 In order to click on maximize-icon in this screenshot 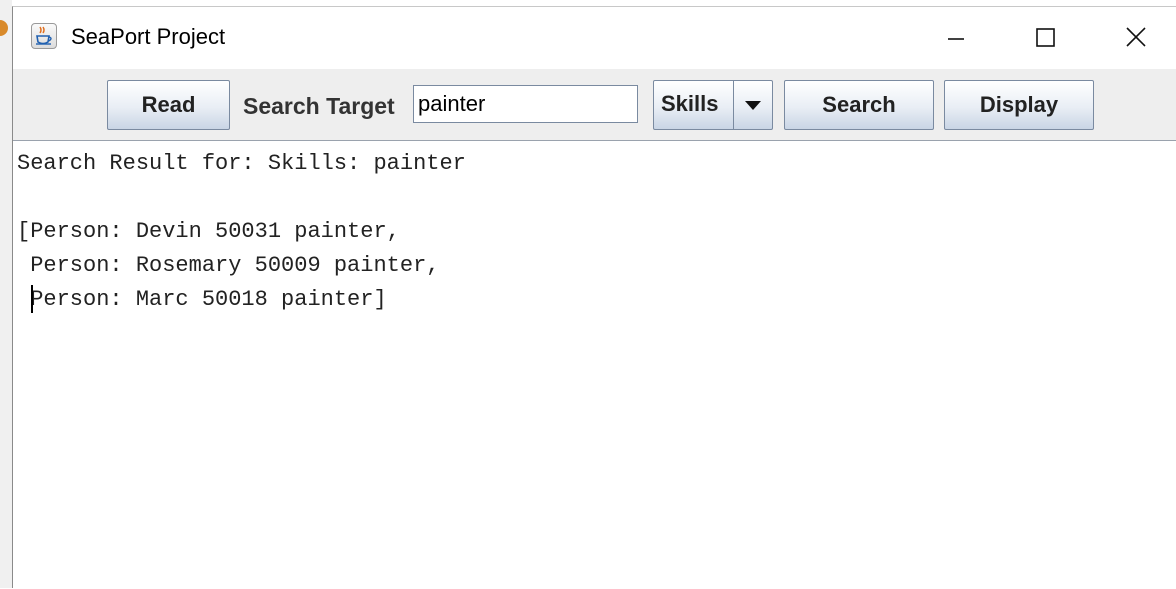, I will do `click(1045, 37)`.